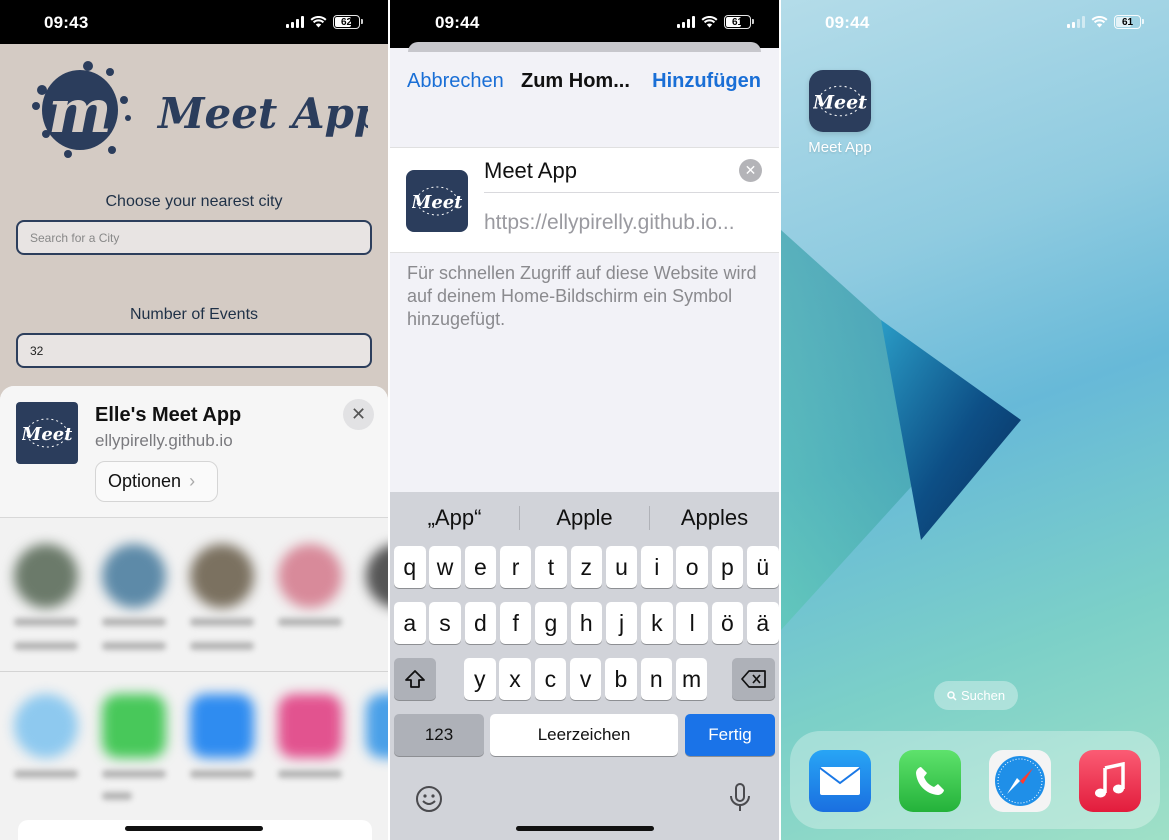 This screenshot has width=1169, height=840. I want to click on key-y: y, so click(480, 679).